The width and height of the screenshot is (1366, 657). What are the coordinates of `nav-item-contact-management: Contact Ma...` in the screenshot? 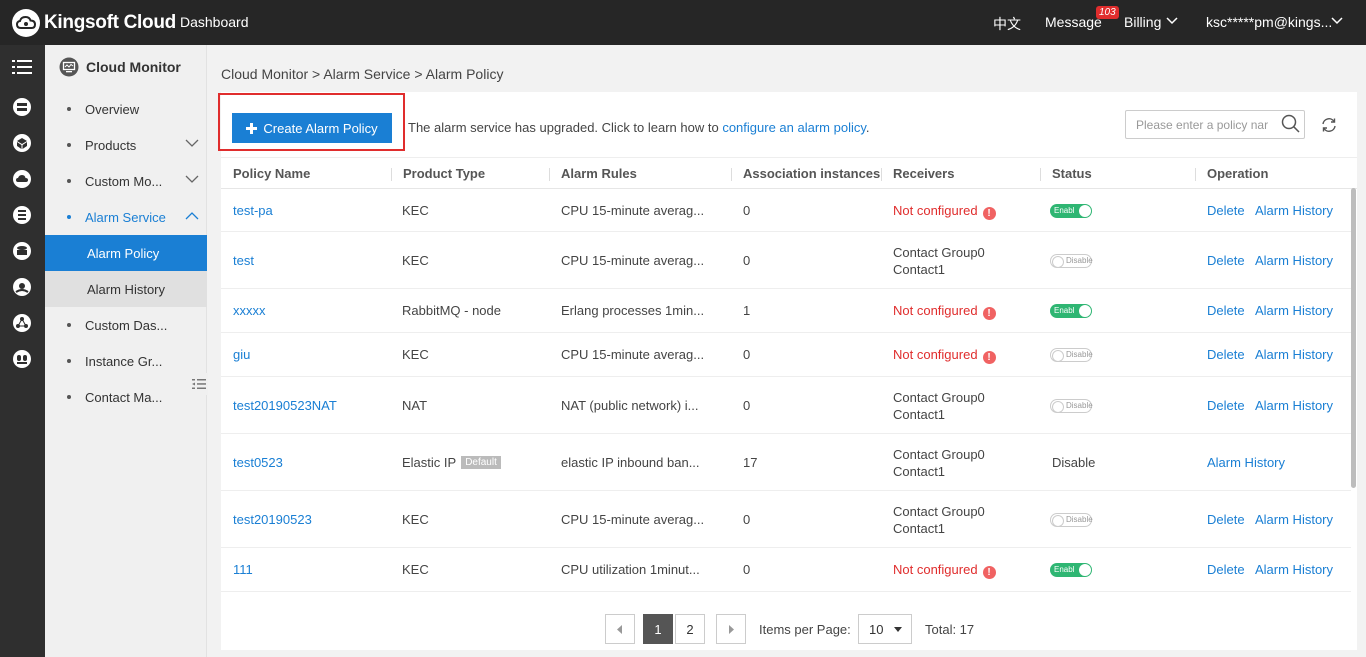 It's located at (126, 397).